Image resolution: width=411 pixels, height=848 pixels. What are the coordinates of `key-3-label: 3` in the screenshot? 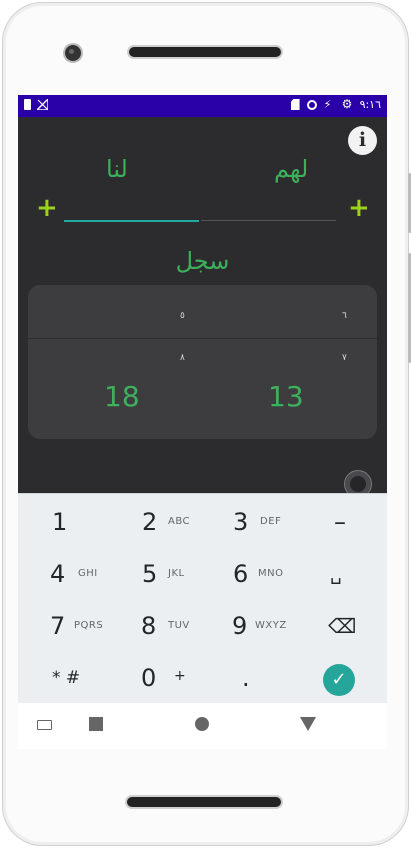 It's located at (241, 522).